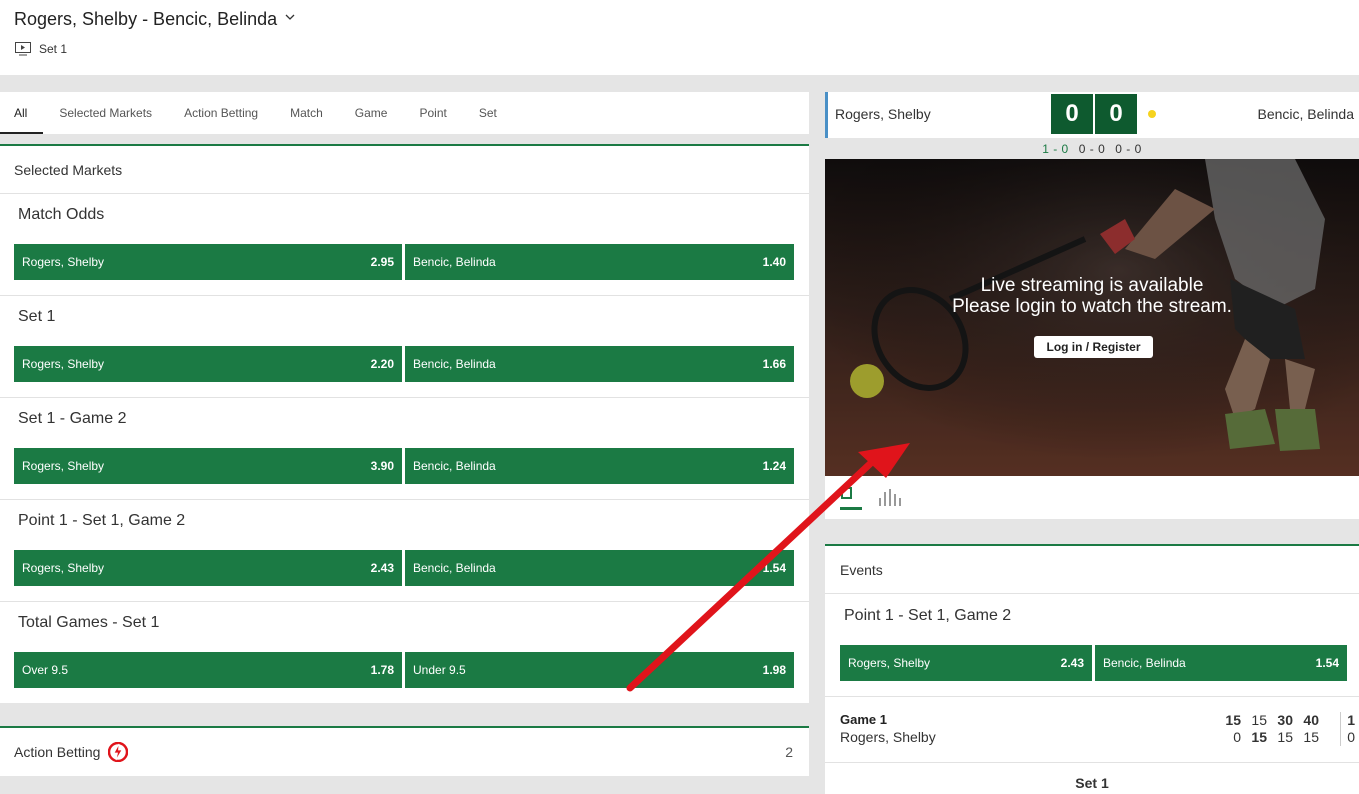 The width and height of the screenshot is (1359, 794). I want to click on odds-price: 1.24, so click(774, 466).